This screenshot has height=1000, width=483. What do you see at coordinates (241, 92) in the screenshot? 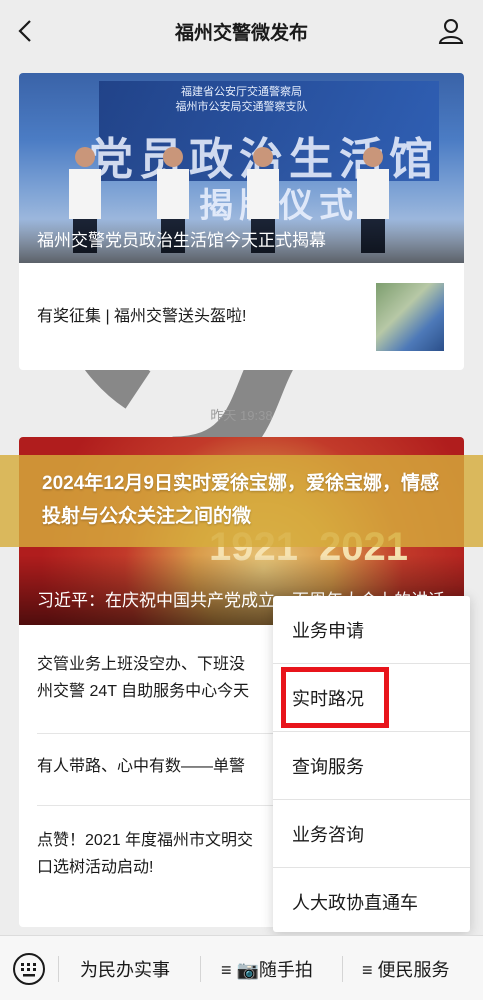
I see `hero-sub-line: 福建省公安厅交通警察局` at bounding box center [241, 92].